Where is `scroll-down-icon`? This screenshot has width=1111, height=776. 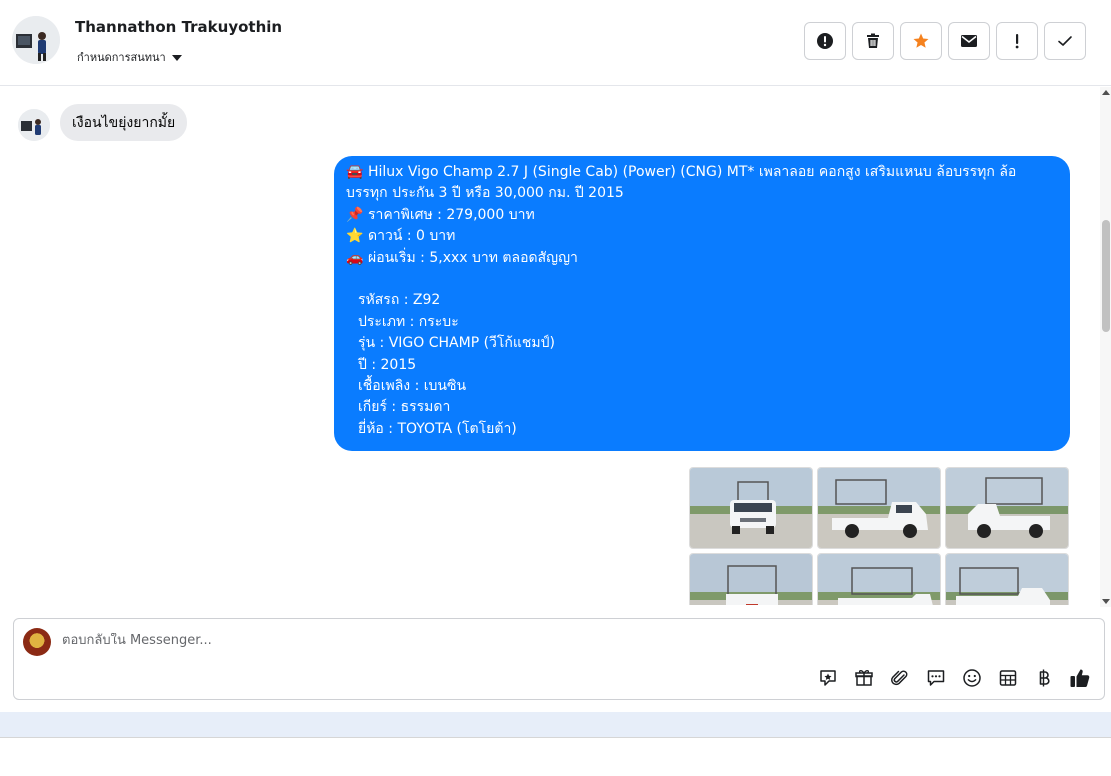
scroll-down-icon is located at coordinates (1106, 601).